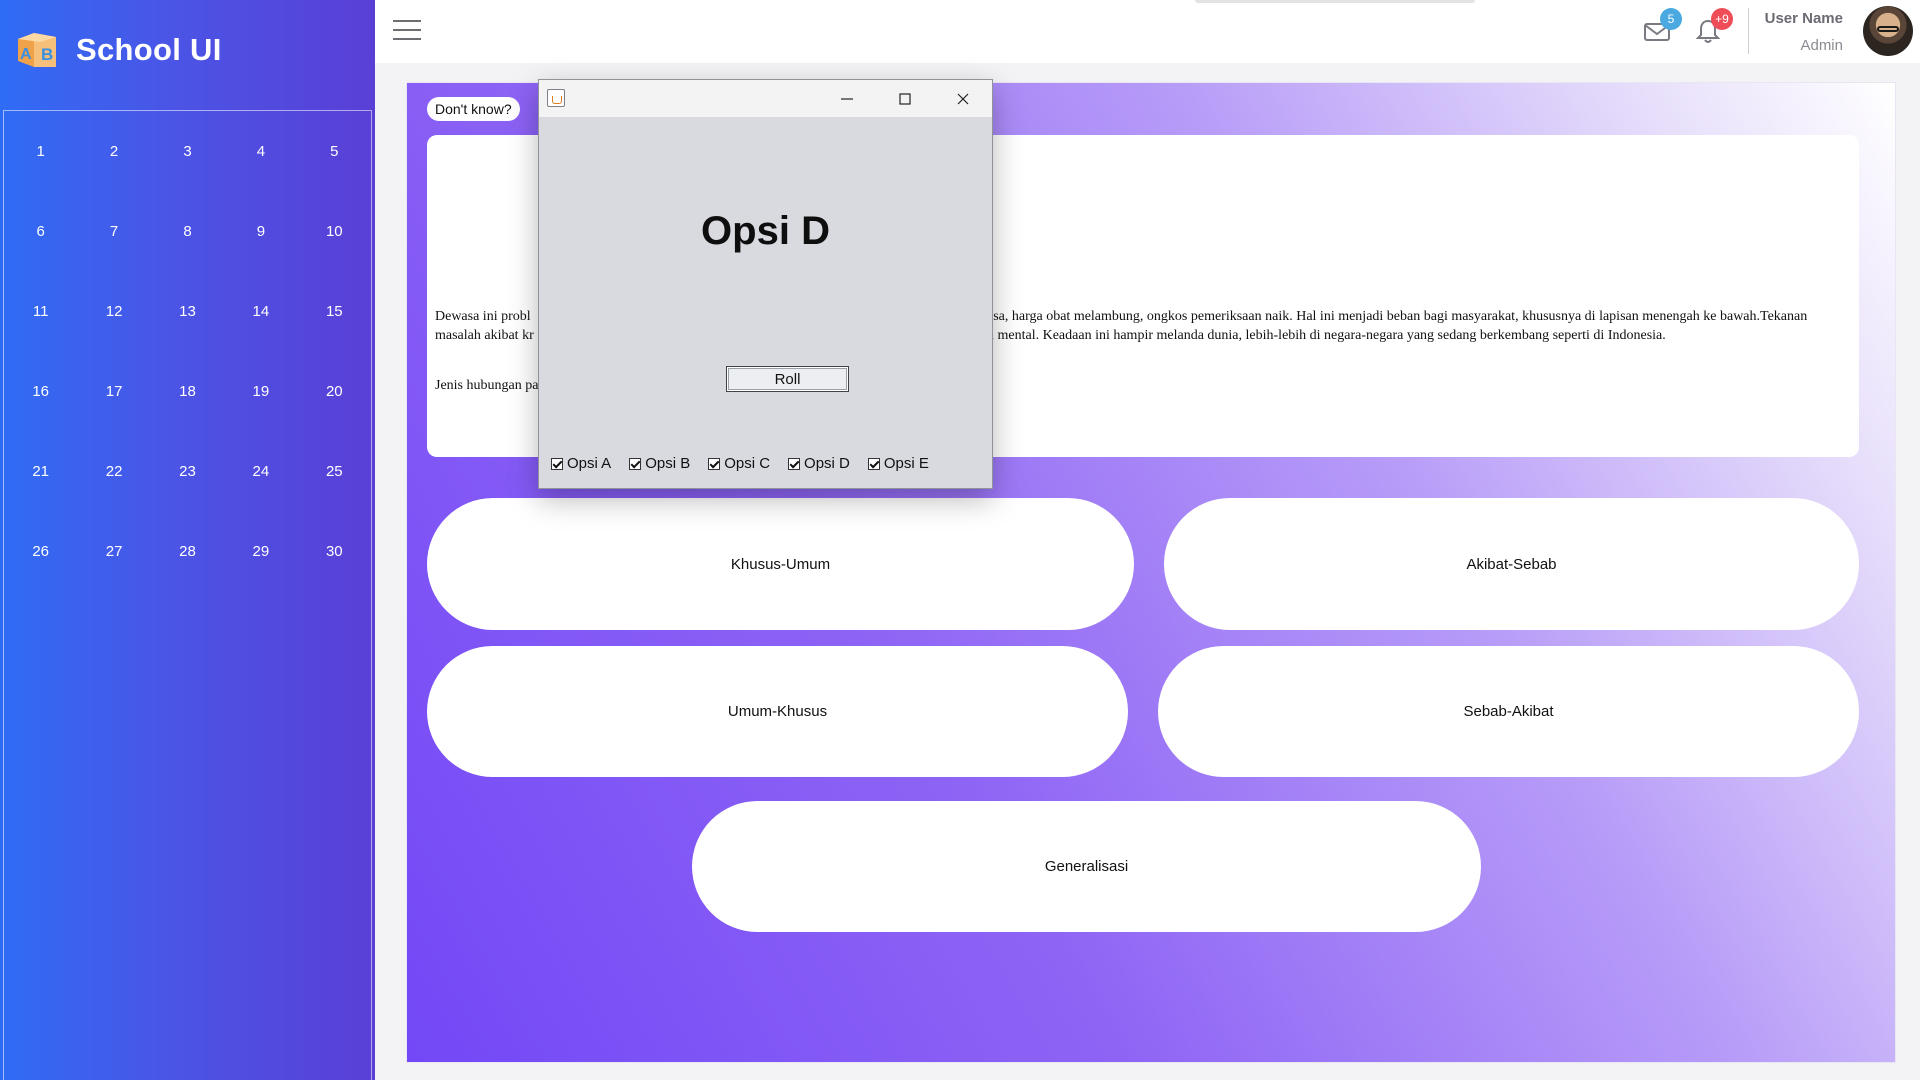 The width and height of the screenshot is (1920, 1080). Describe the element at coordinates (407, 31) in the screenshot. I see `hamburger-menu-icon` at that location.